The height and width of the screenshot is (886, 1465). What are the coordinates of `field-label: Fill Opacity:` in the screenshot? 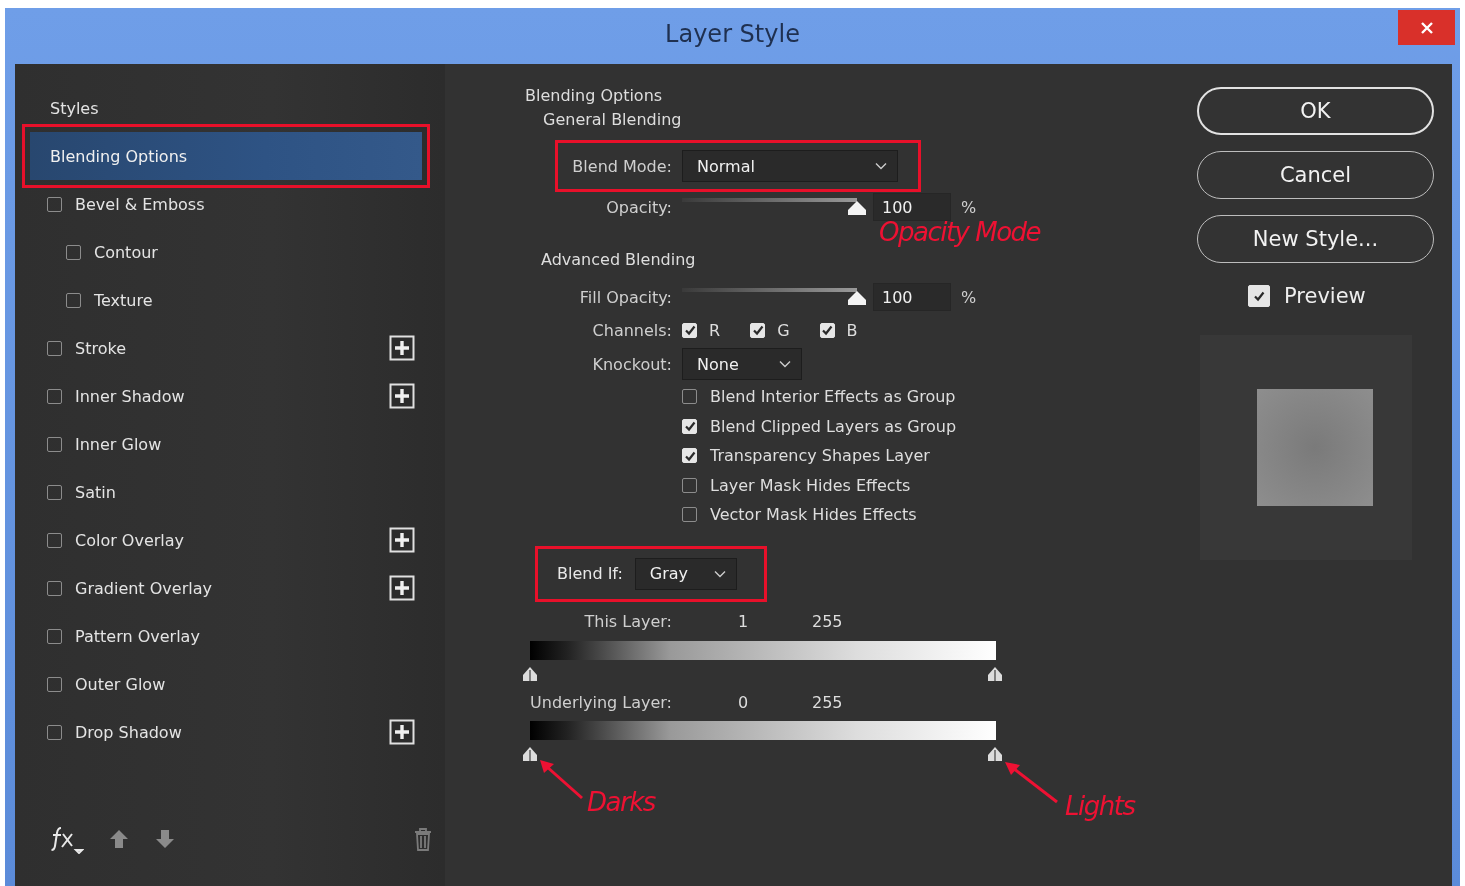 It's located at (625, 297).